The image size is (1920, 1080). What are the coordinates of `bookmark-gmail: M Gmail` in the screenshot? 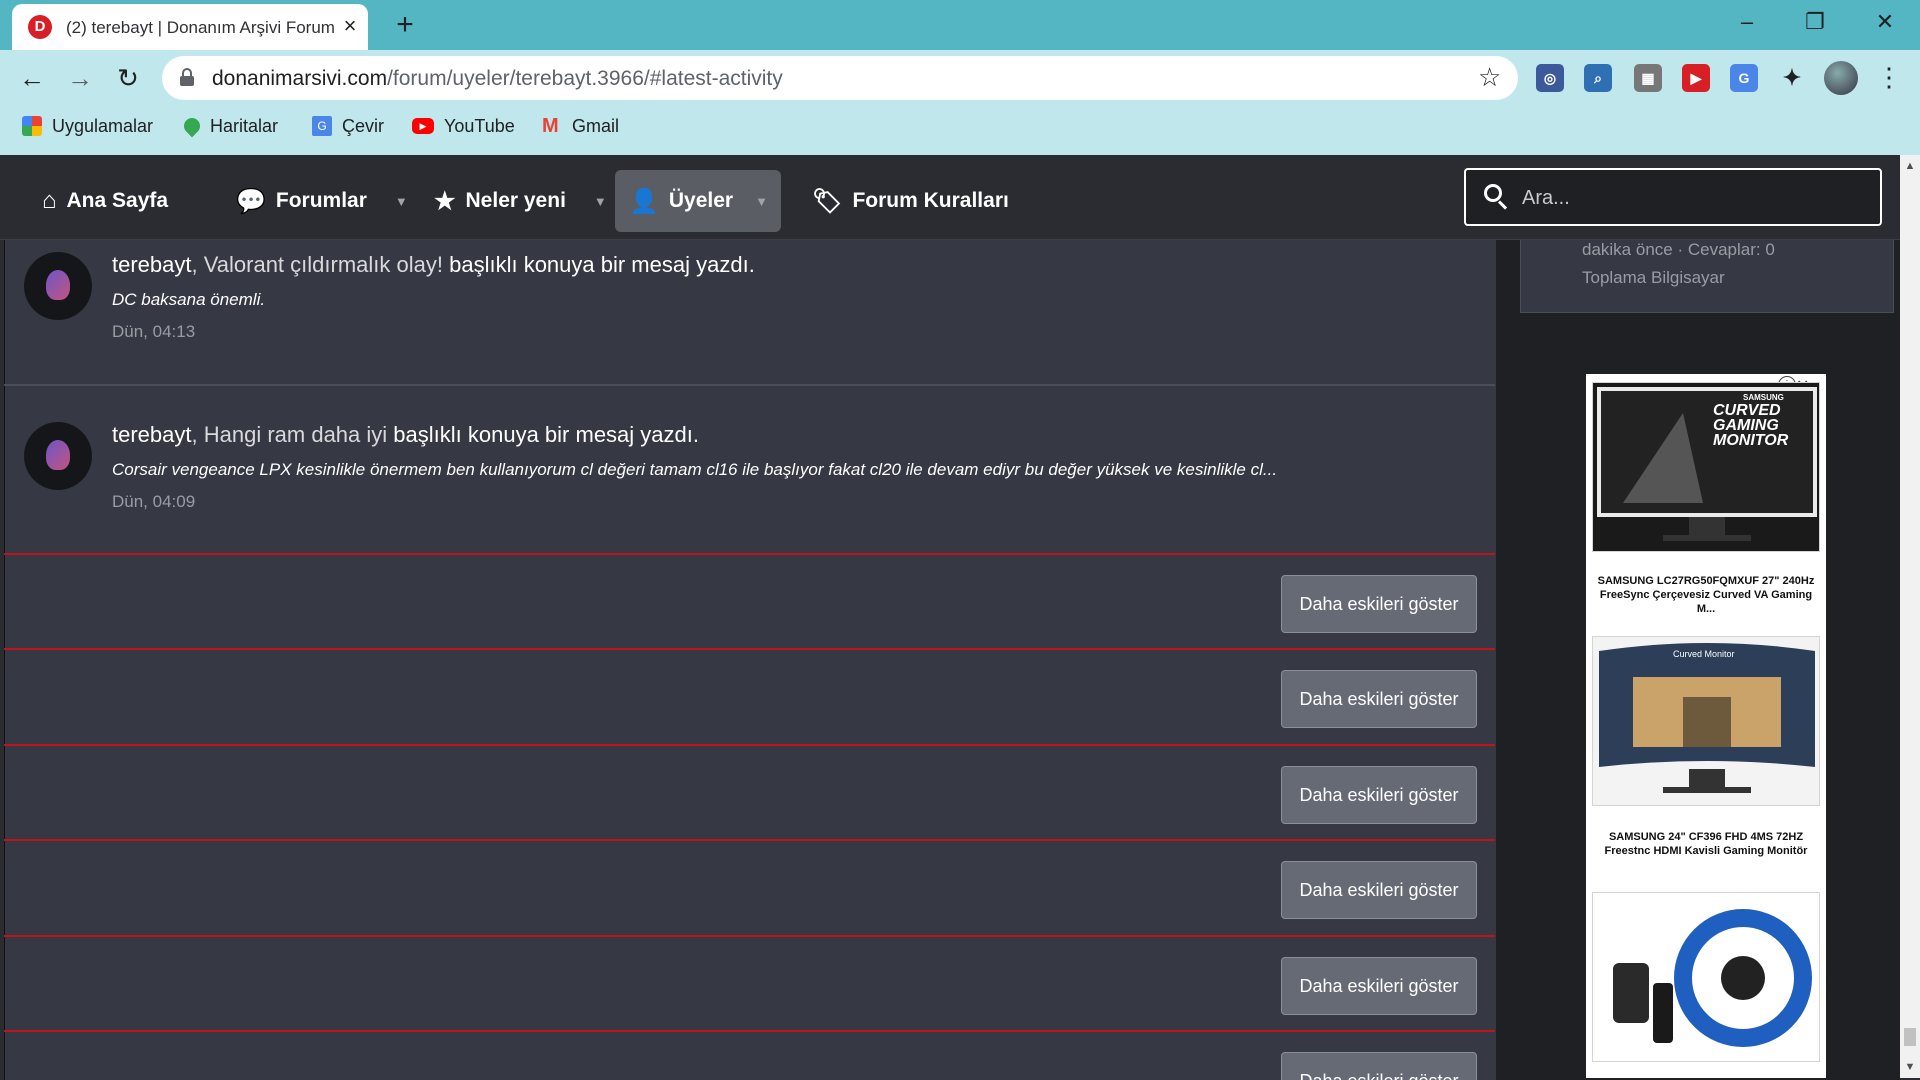 It's located at (580, 126).